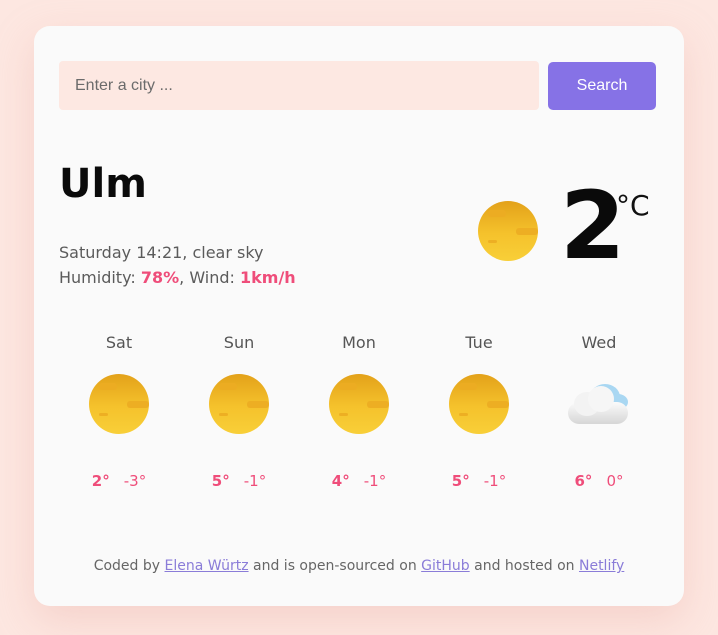  I want to click on city-name: Ulm, so click(103, 184).